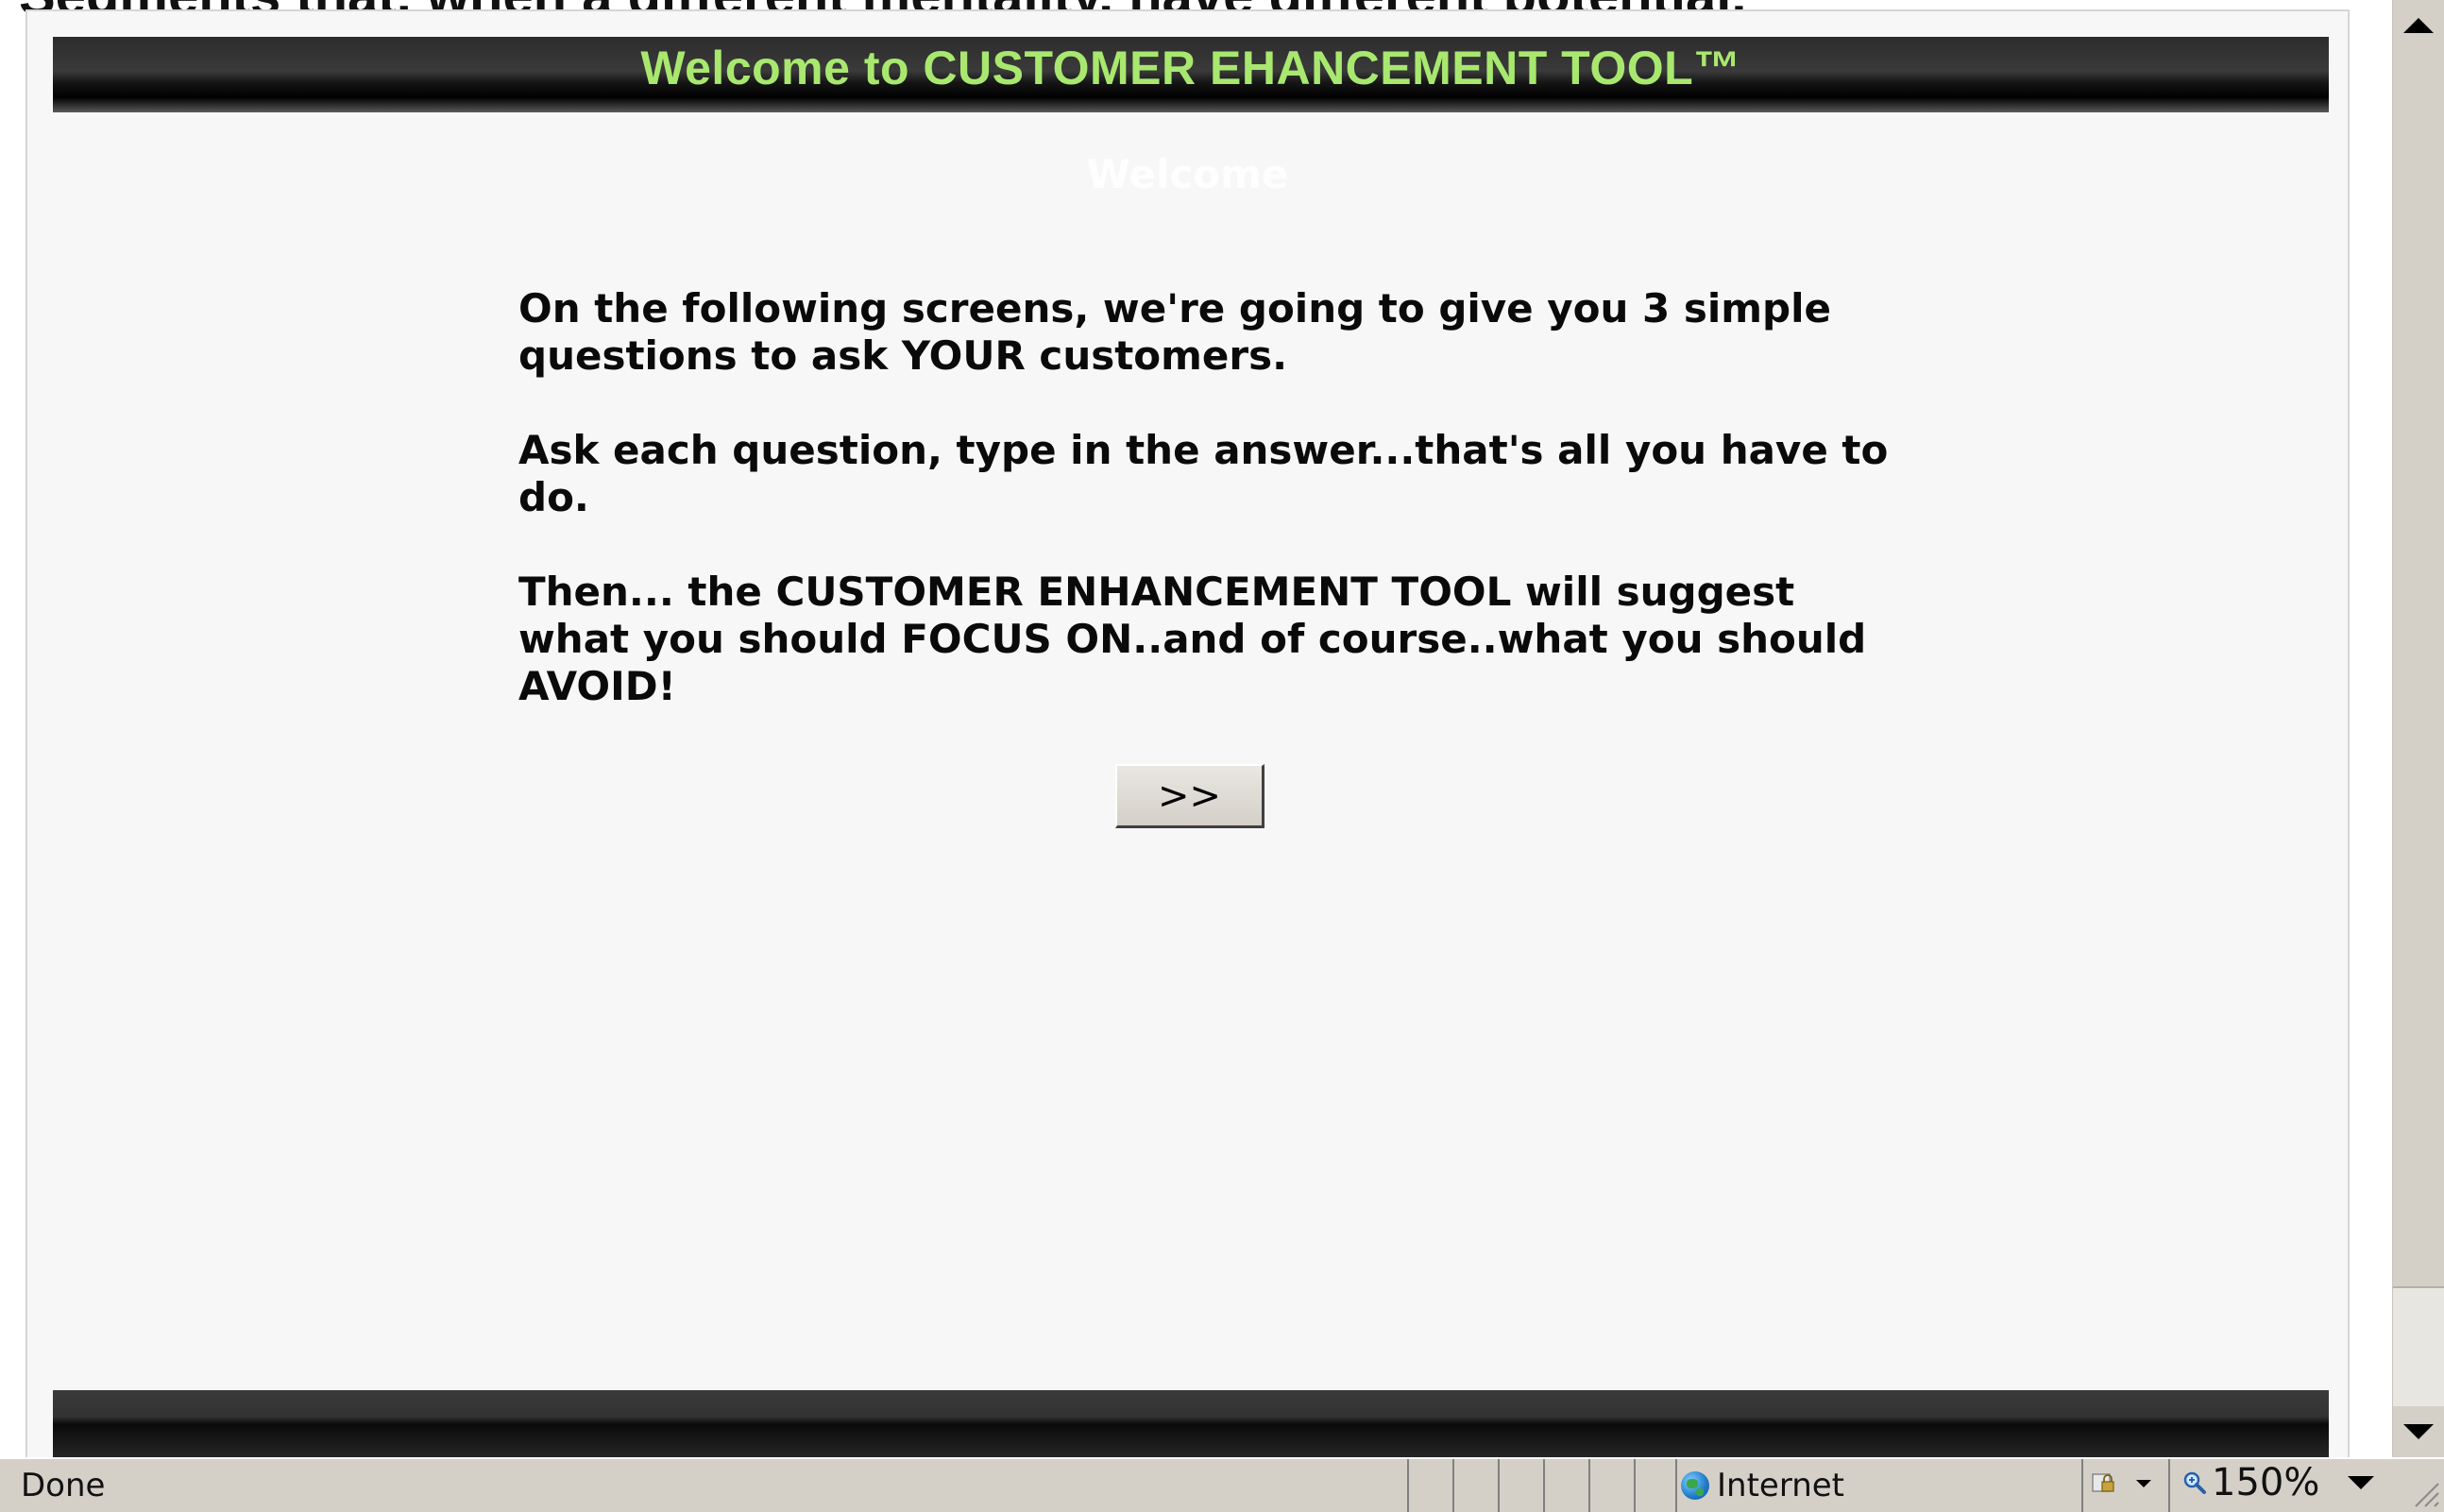 The height and width of the screenshot is (1512, 2444). What do you see at coordinates (1189, 796) in the screenshot?
I see `next-button: >>` at bounding box center [1189, 796].